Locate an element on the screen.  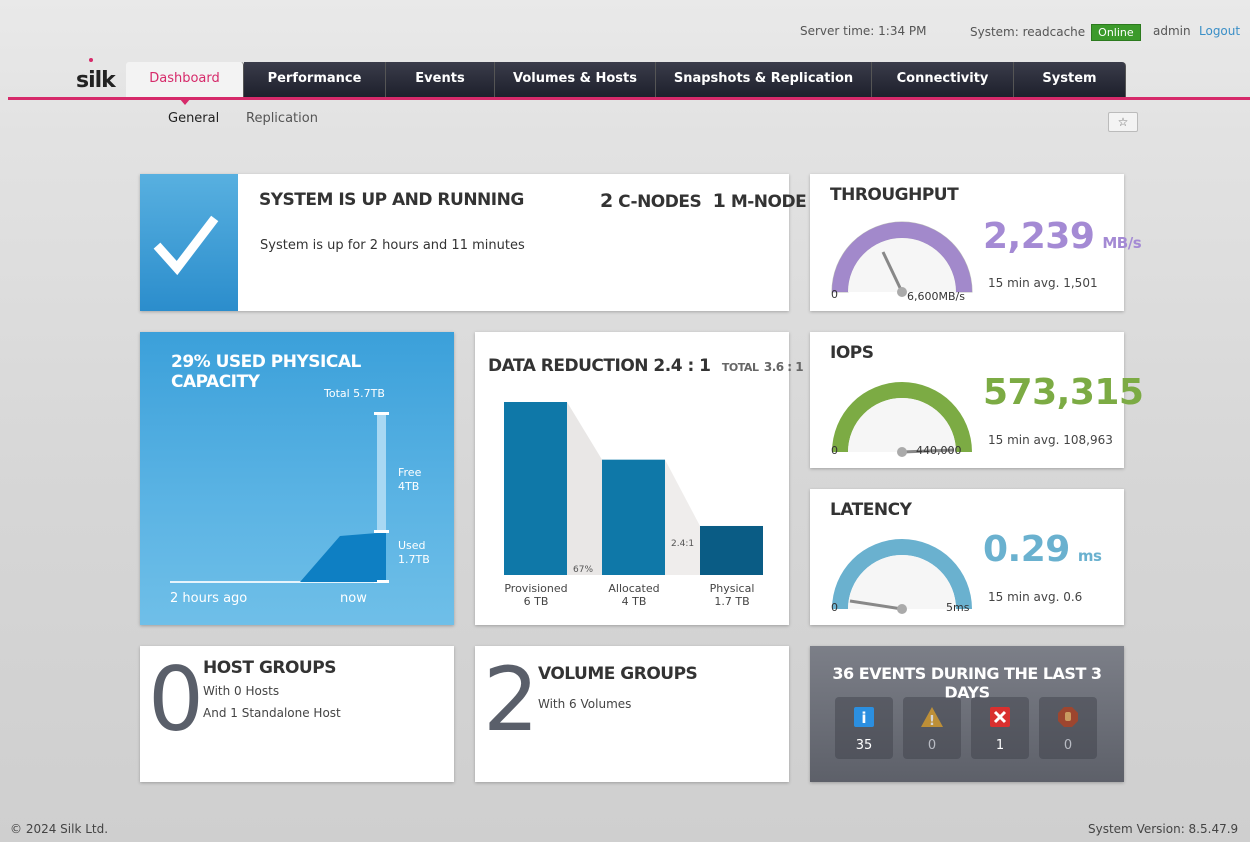
star-icon: ☆ is located at coordinates (1123, 122).